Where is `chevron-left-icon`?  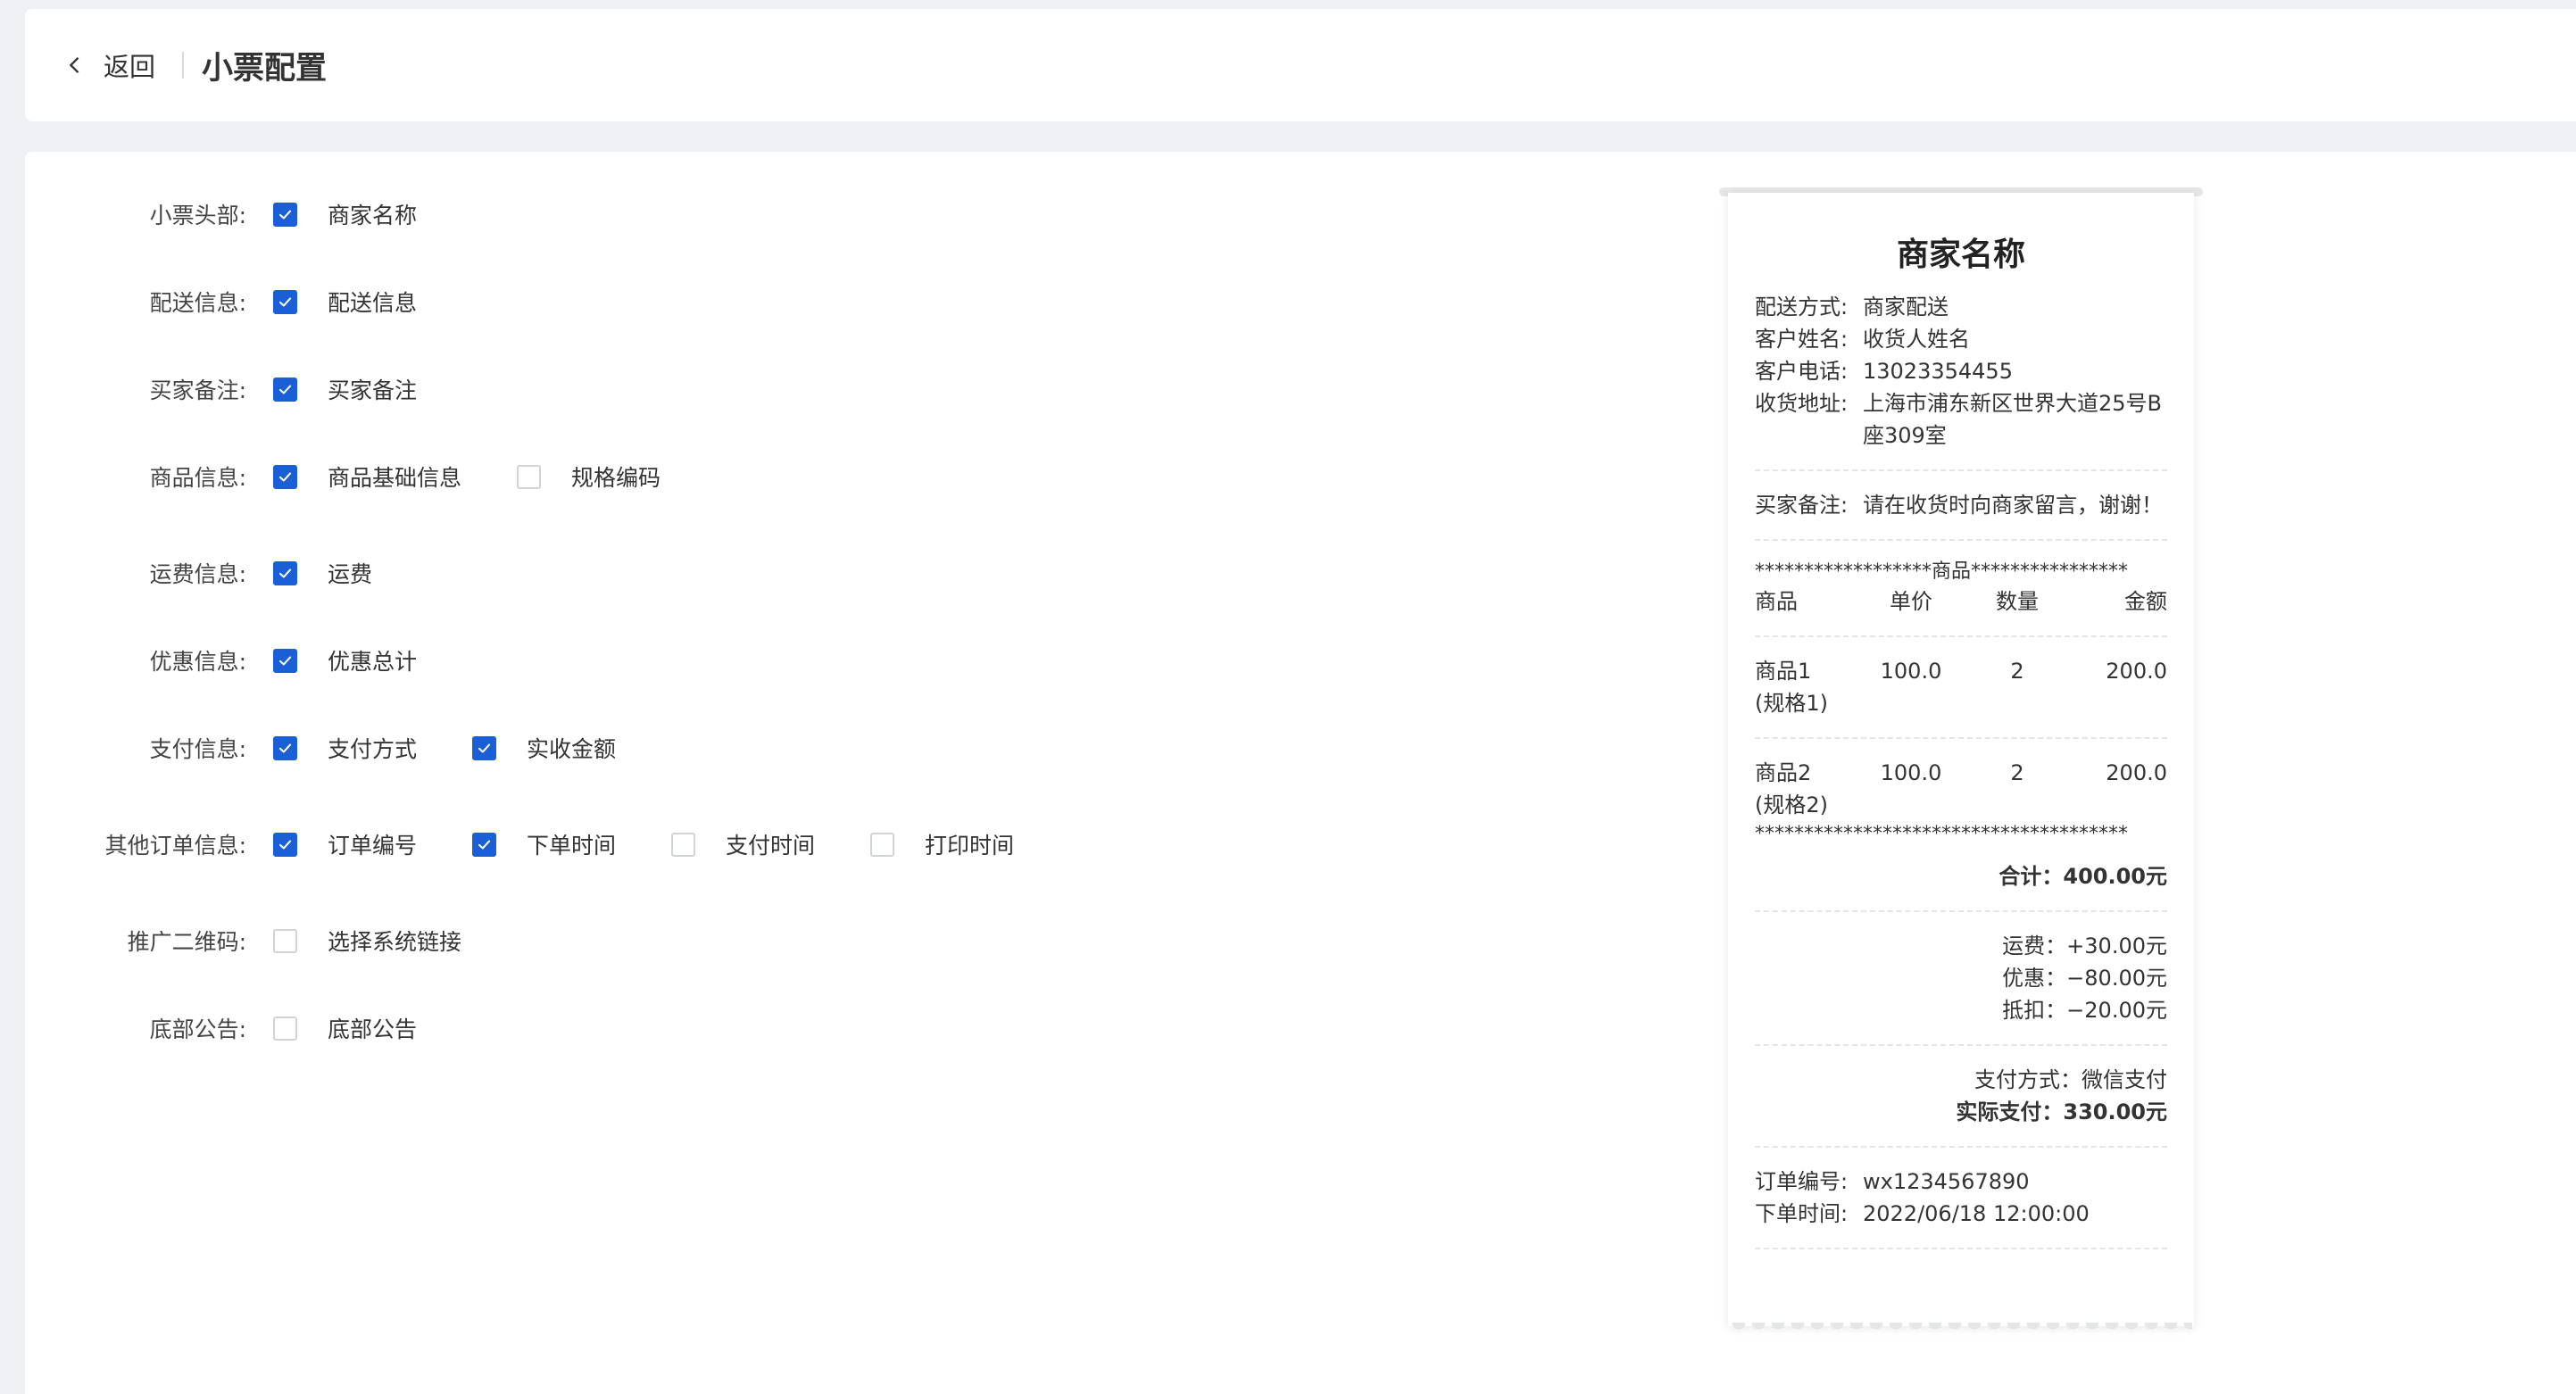 chevron-left-icon is located at coordinates (74, 66).